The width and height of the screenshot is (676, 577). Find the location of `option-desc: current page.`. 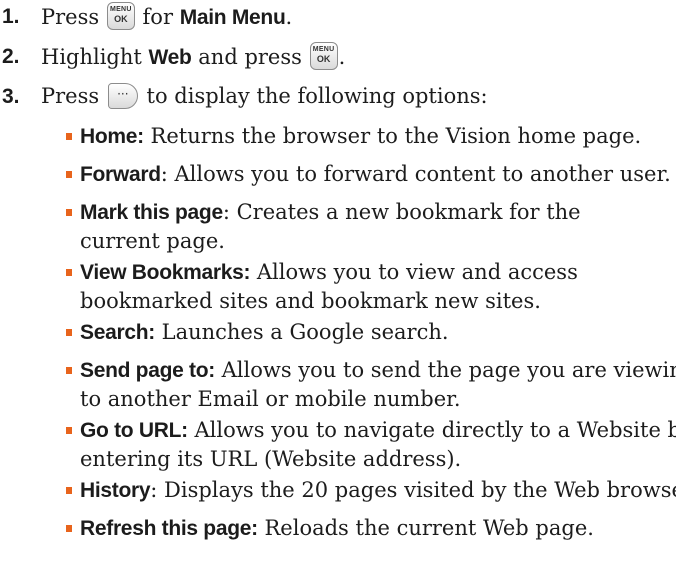

option-desc: current page. is located at coordinates (152, 241).